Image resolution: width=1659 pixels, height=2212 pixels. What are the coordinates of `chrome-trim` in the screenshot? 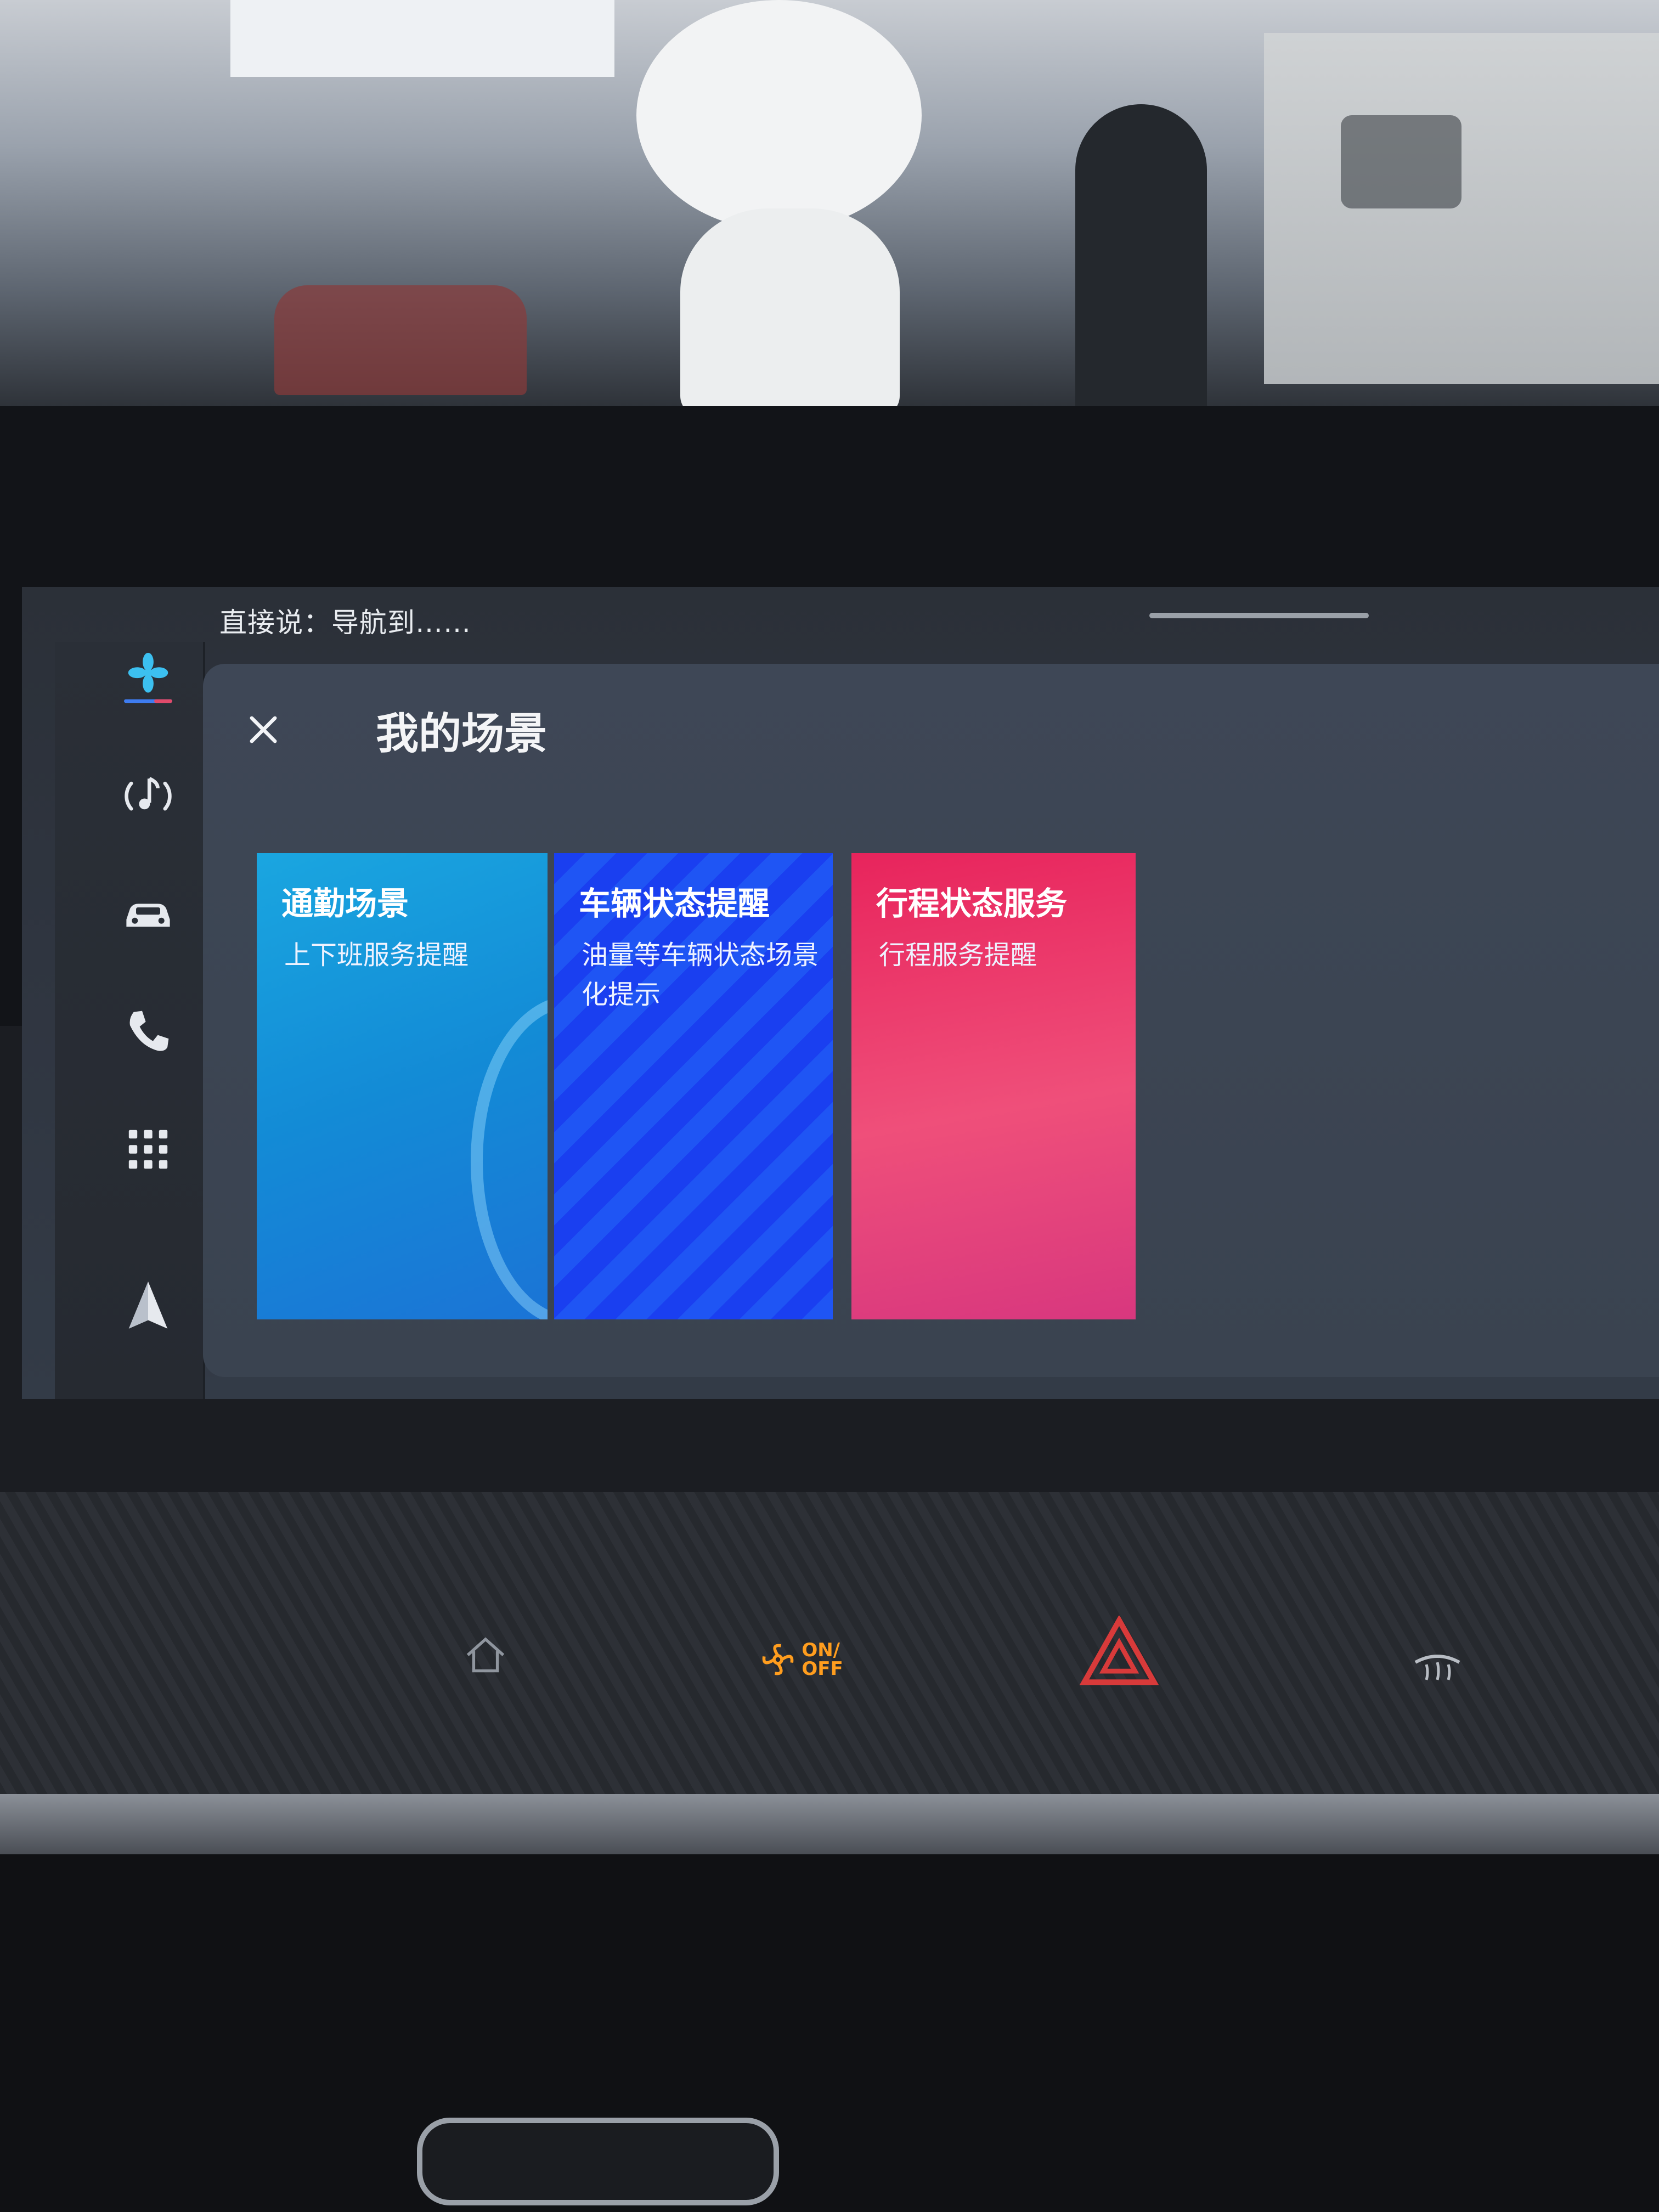 It's located at (830, 1824).